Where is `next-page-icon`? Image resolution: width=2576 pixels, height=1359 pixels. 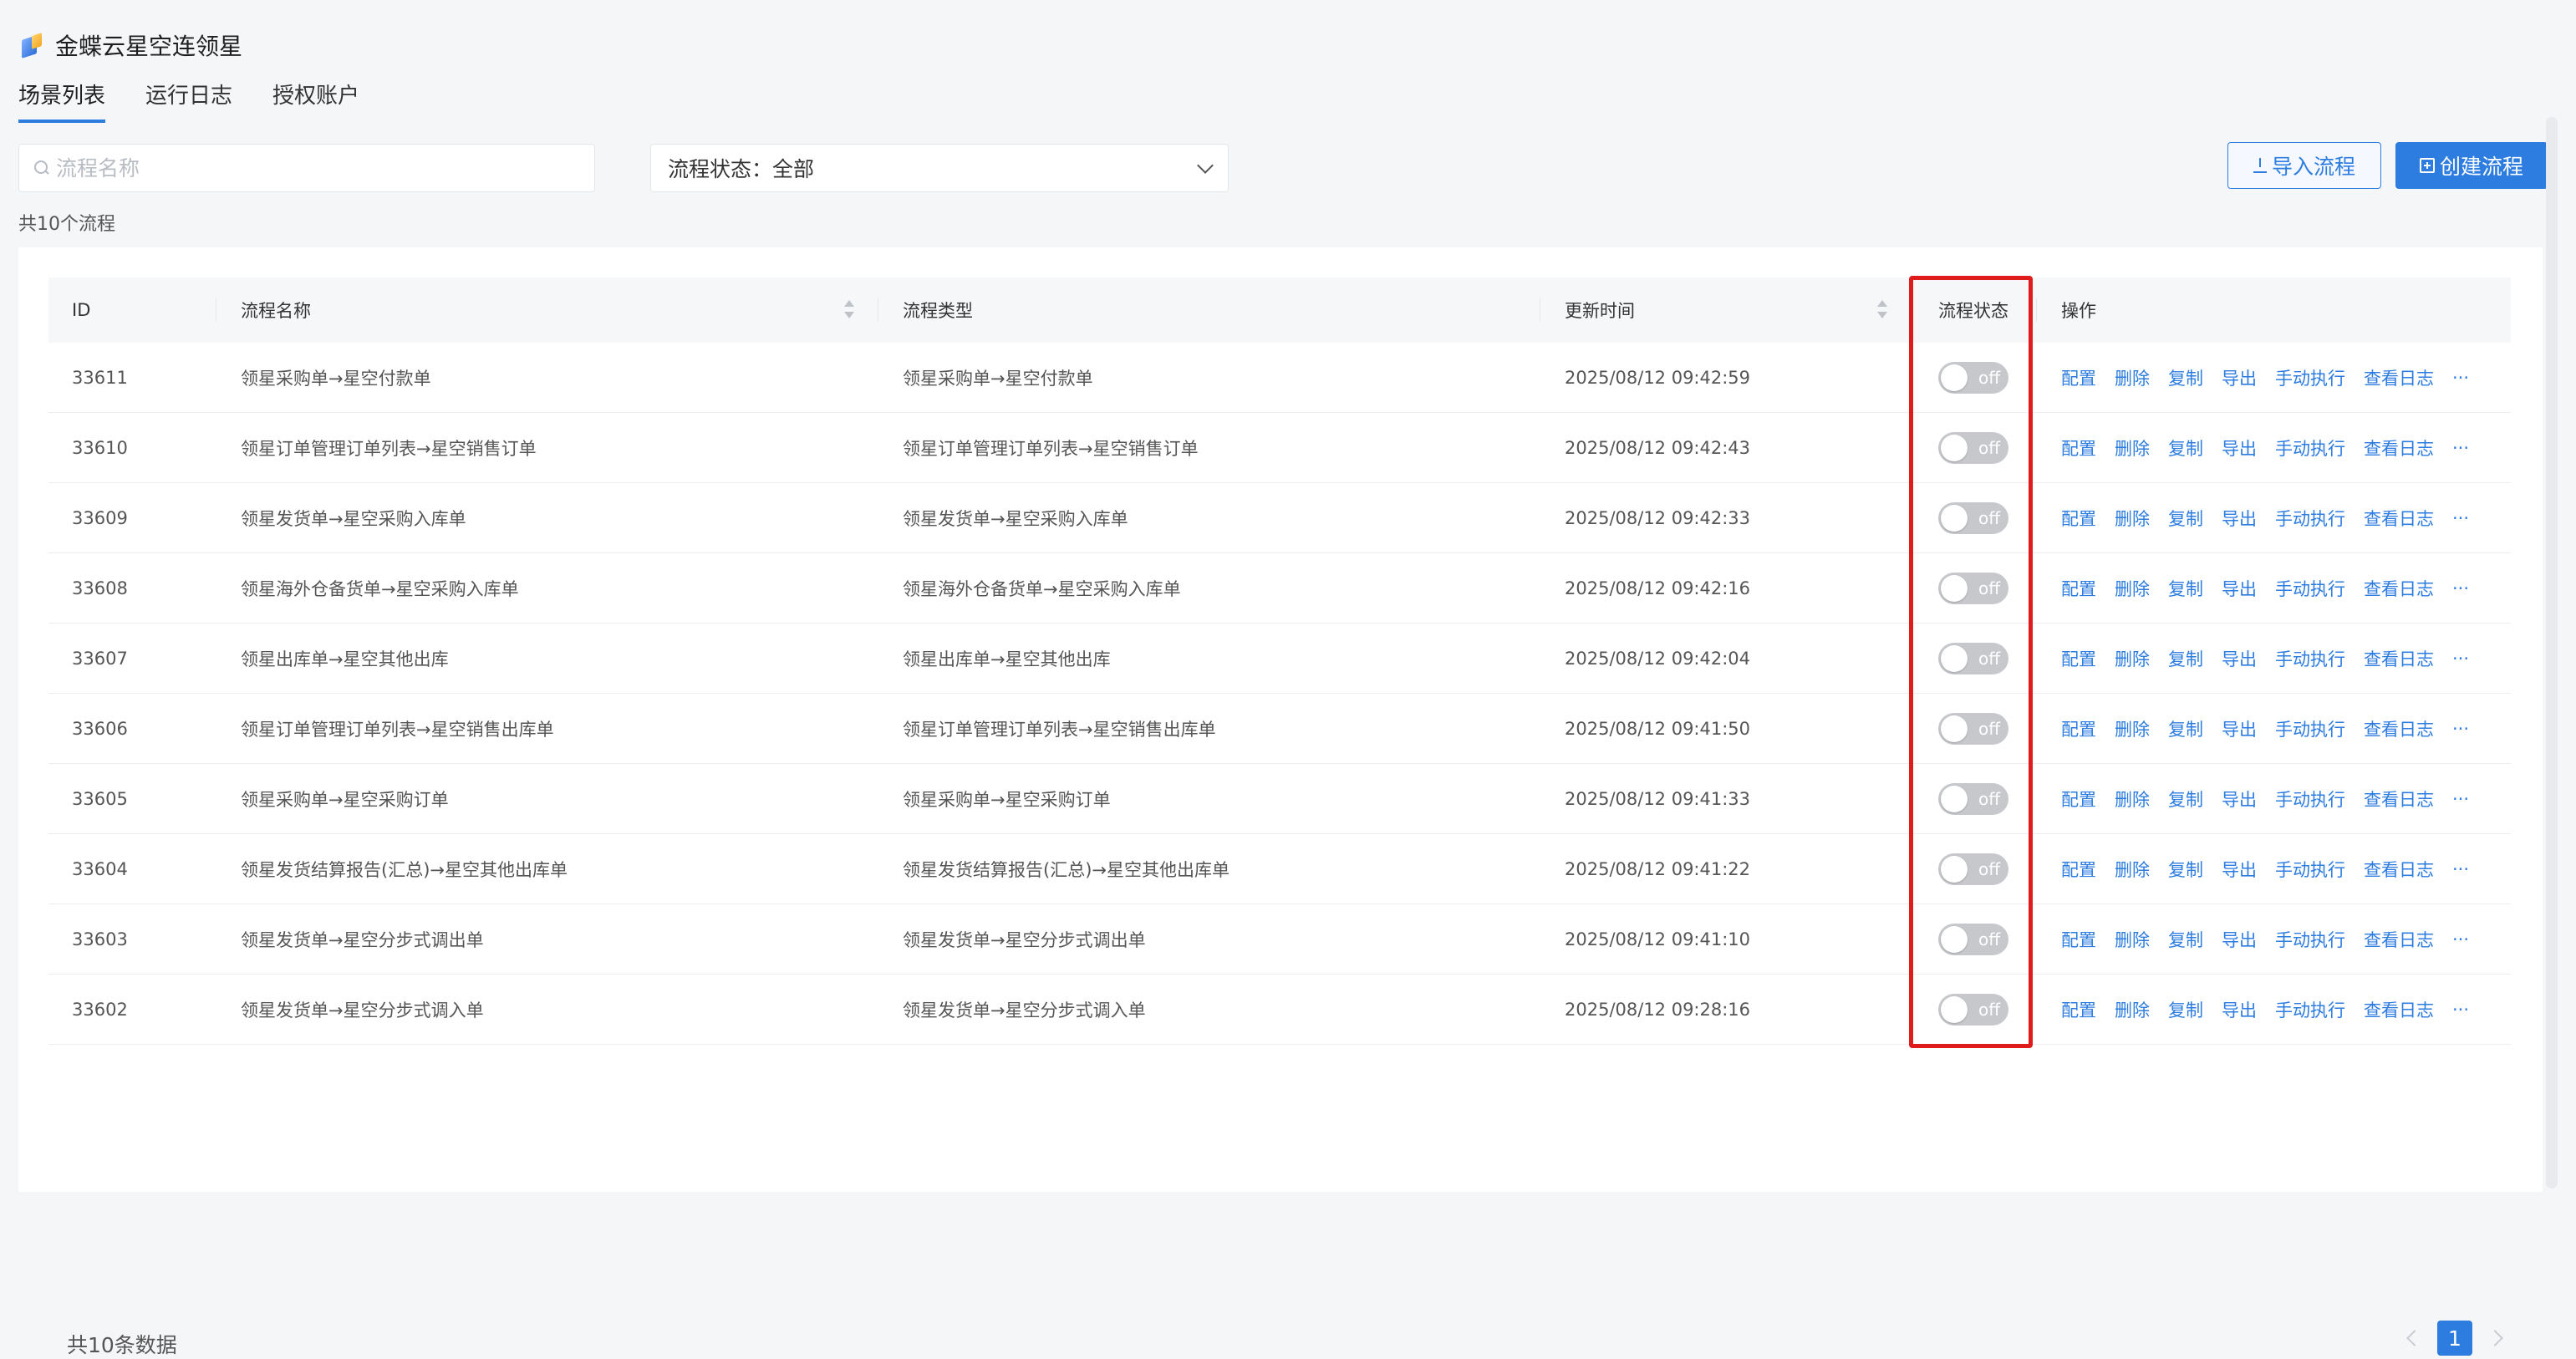 next-page-icon is located at coordinates (2495, 1338).